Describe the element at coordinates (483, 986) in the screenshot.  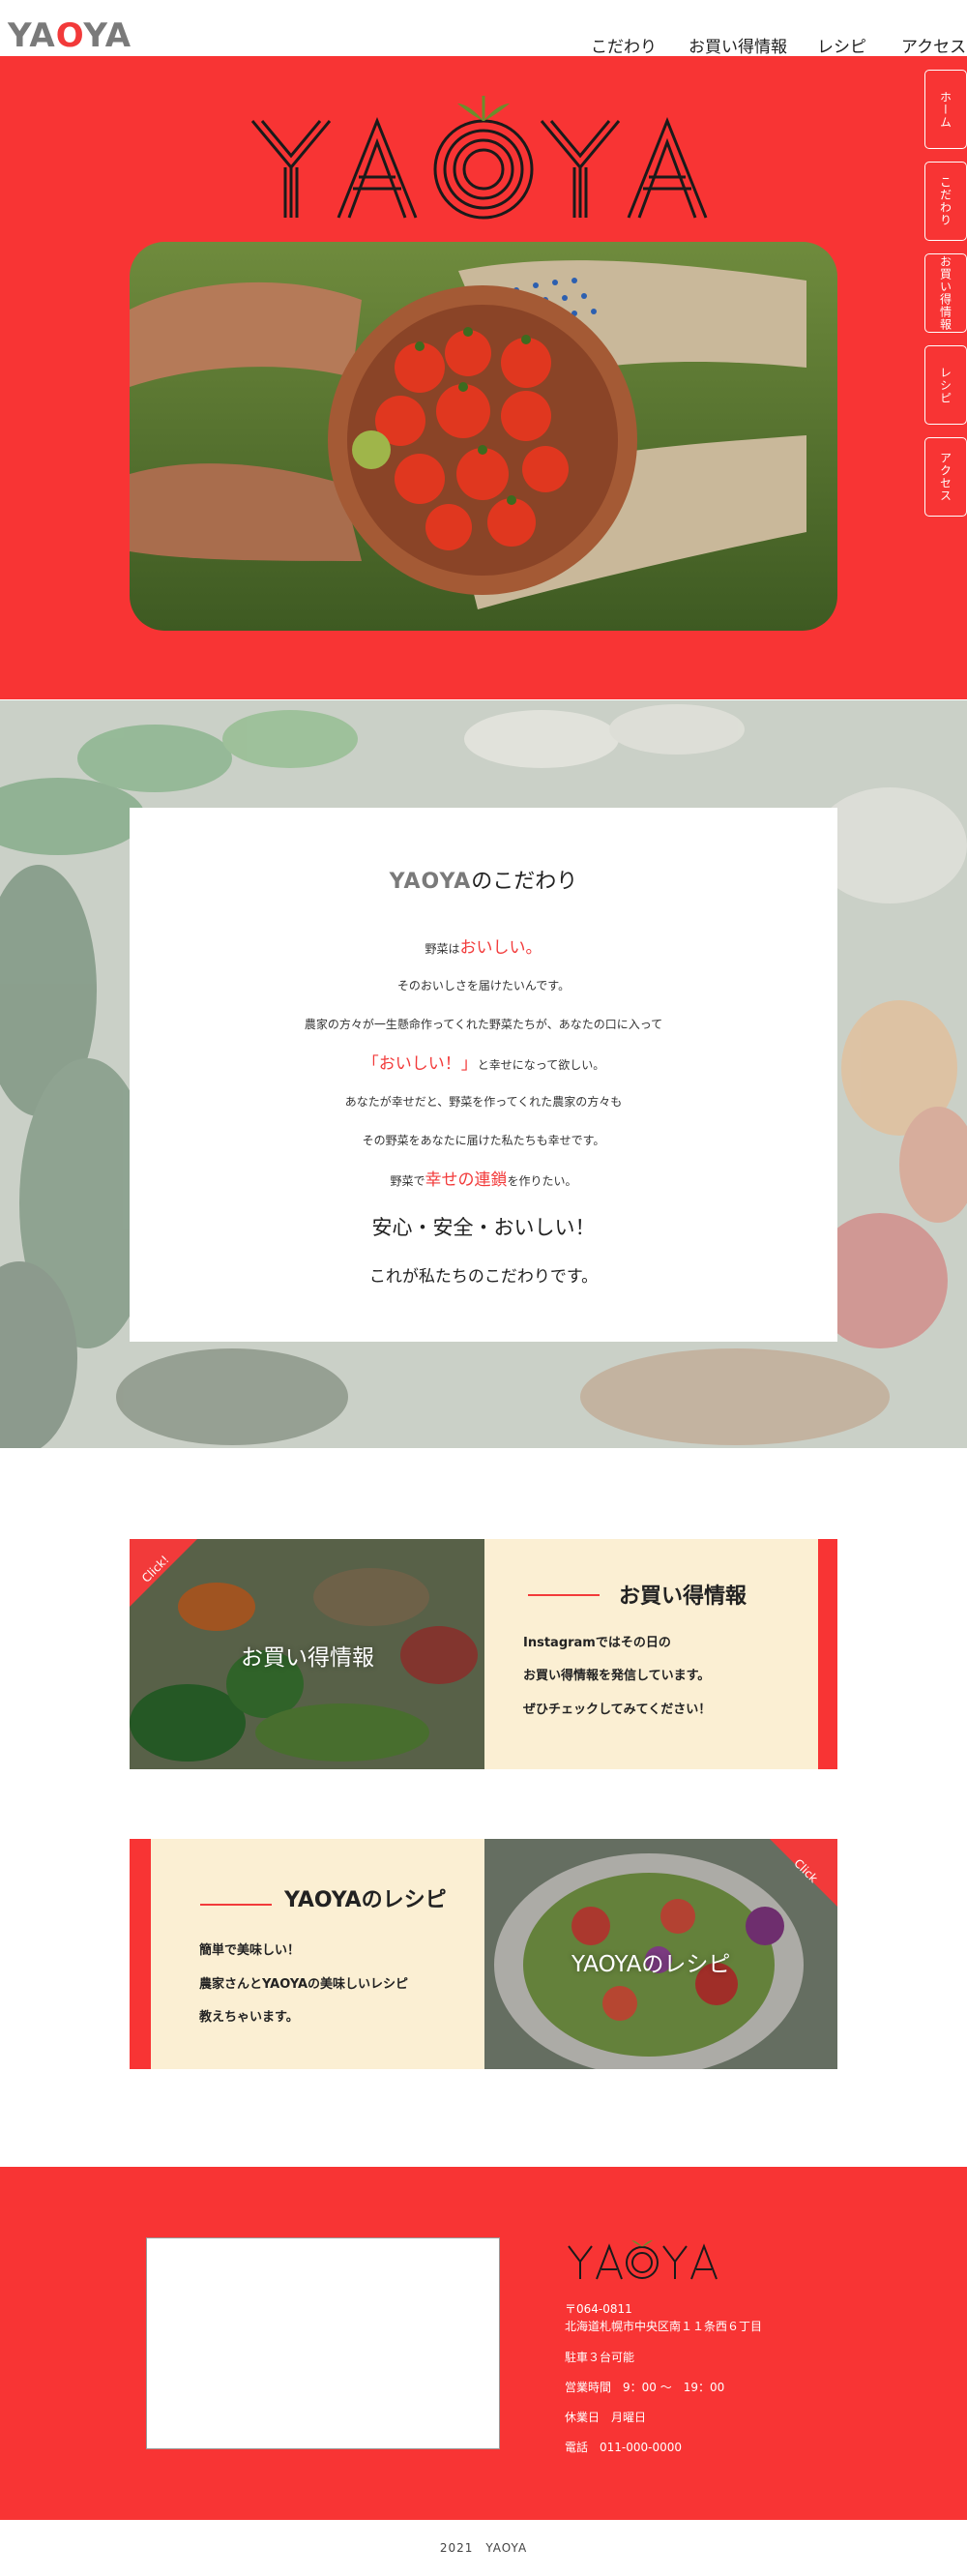
I see `kodawari-line-2: そのおいしさを届けたいんです。` at that location.